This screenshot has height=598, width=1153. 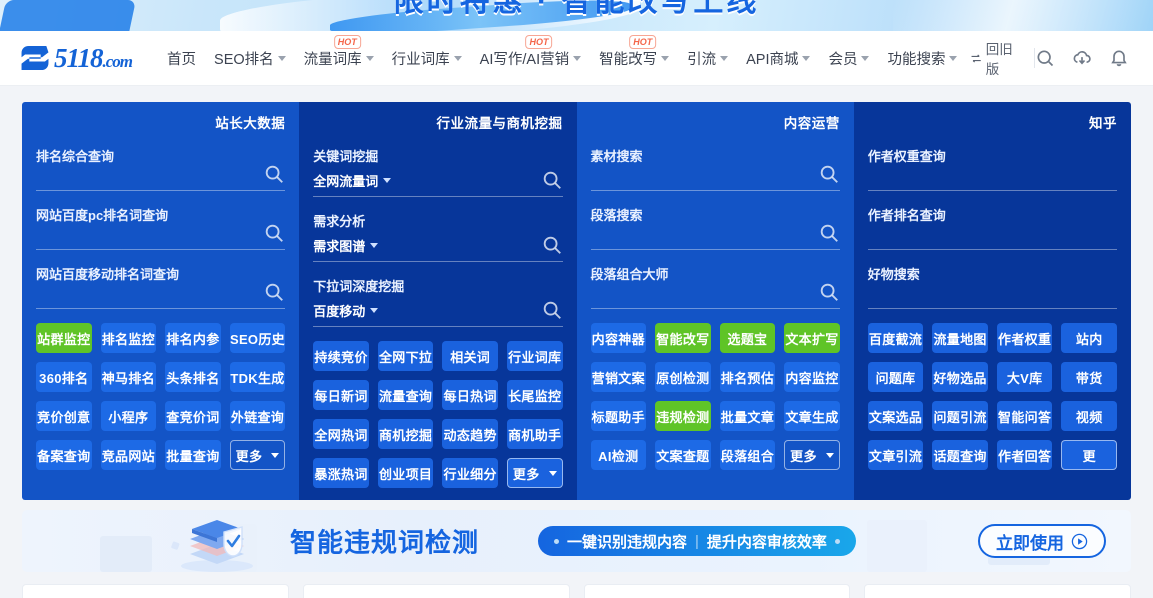 I want to click on tag-button: 带货, so click(x=1089, y=377).